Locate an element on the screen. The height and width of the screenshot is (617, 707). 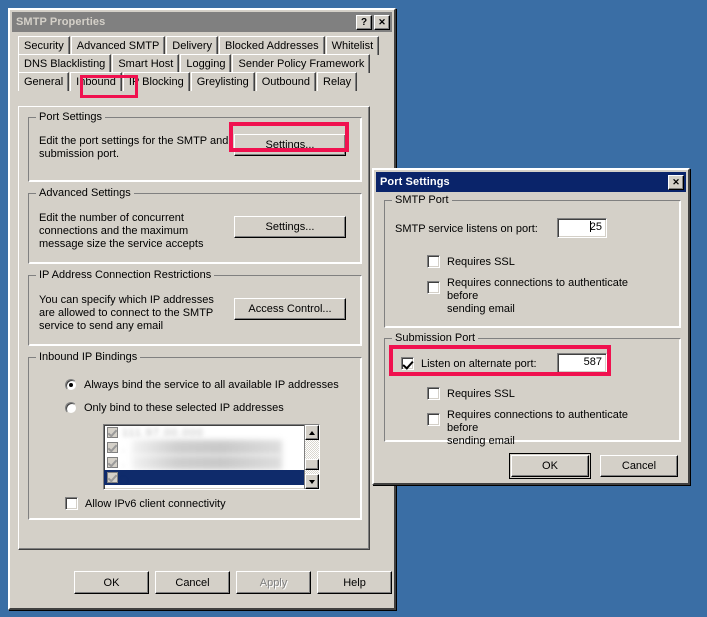
radio-bind-all is located at coordinates (71, 385).